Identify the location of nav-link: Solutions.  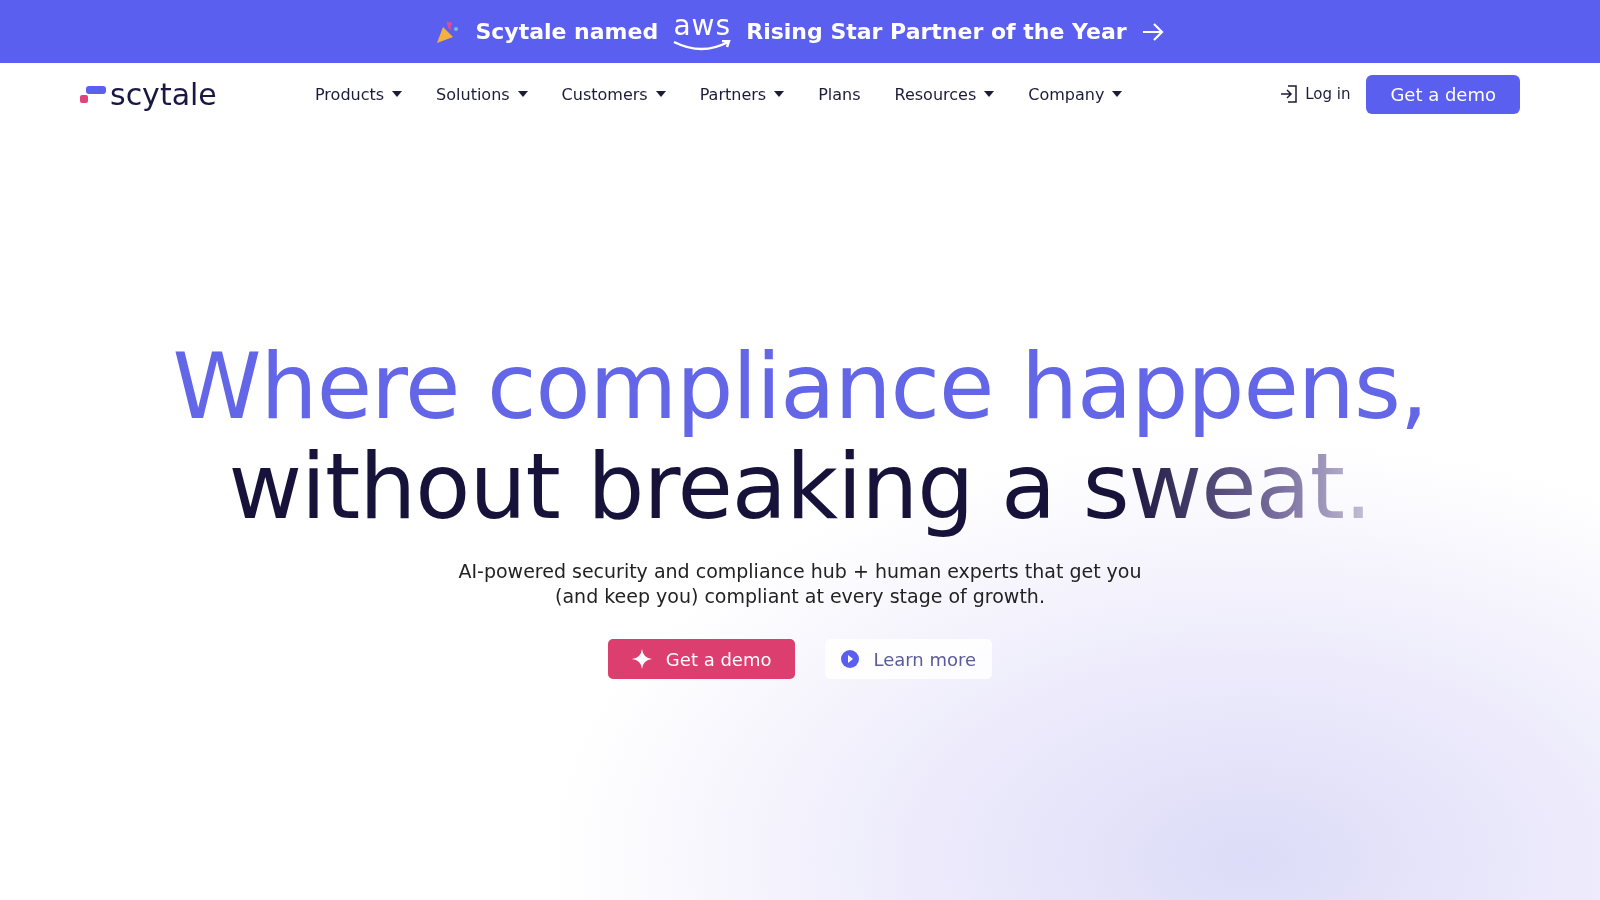
(482, 94).